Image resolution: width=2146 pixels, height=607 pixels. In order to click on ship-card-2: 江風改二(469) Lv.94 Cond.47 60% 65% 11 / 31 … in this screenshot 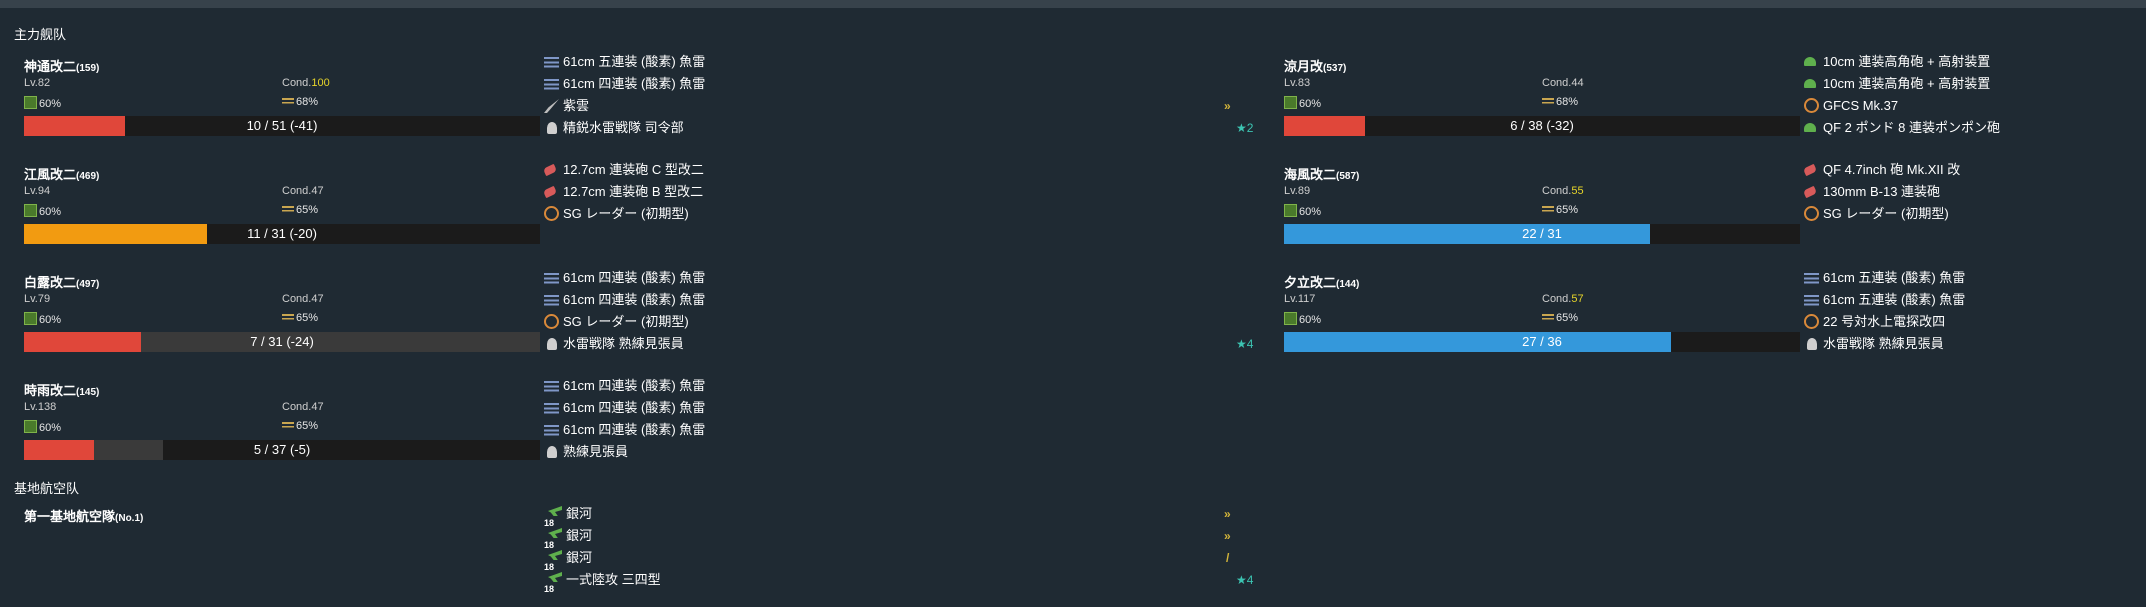, I will do `click(277, 206)`.